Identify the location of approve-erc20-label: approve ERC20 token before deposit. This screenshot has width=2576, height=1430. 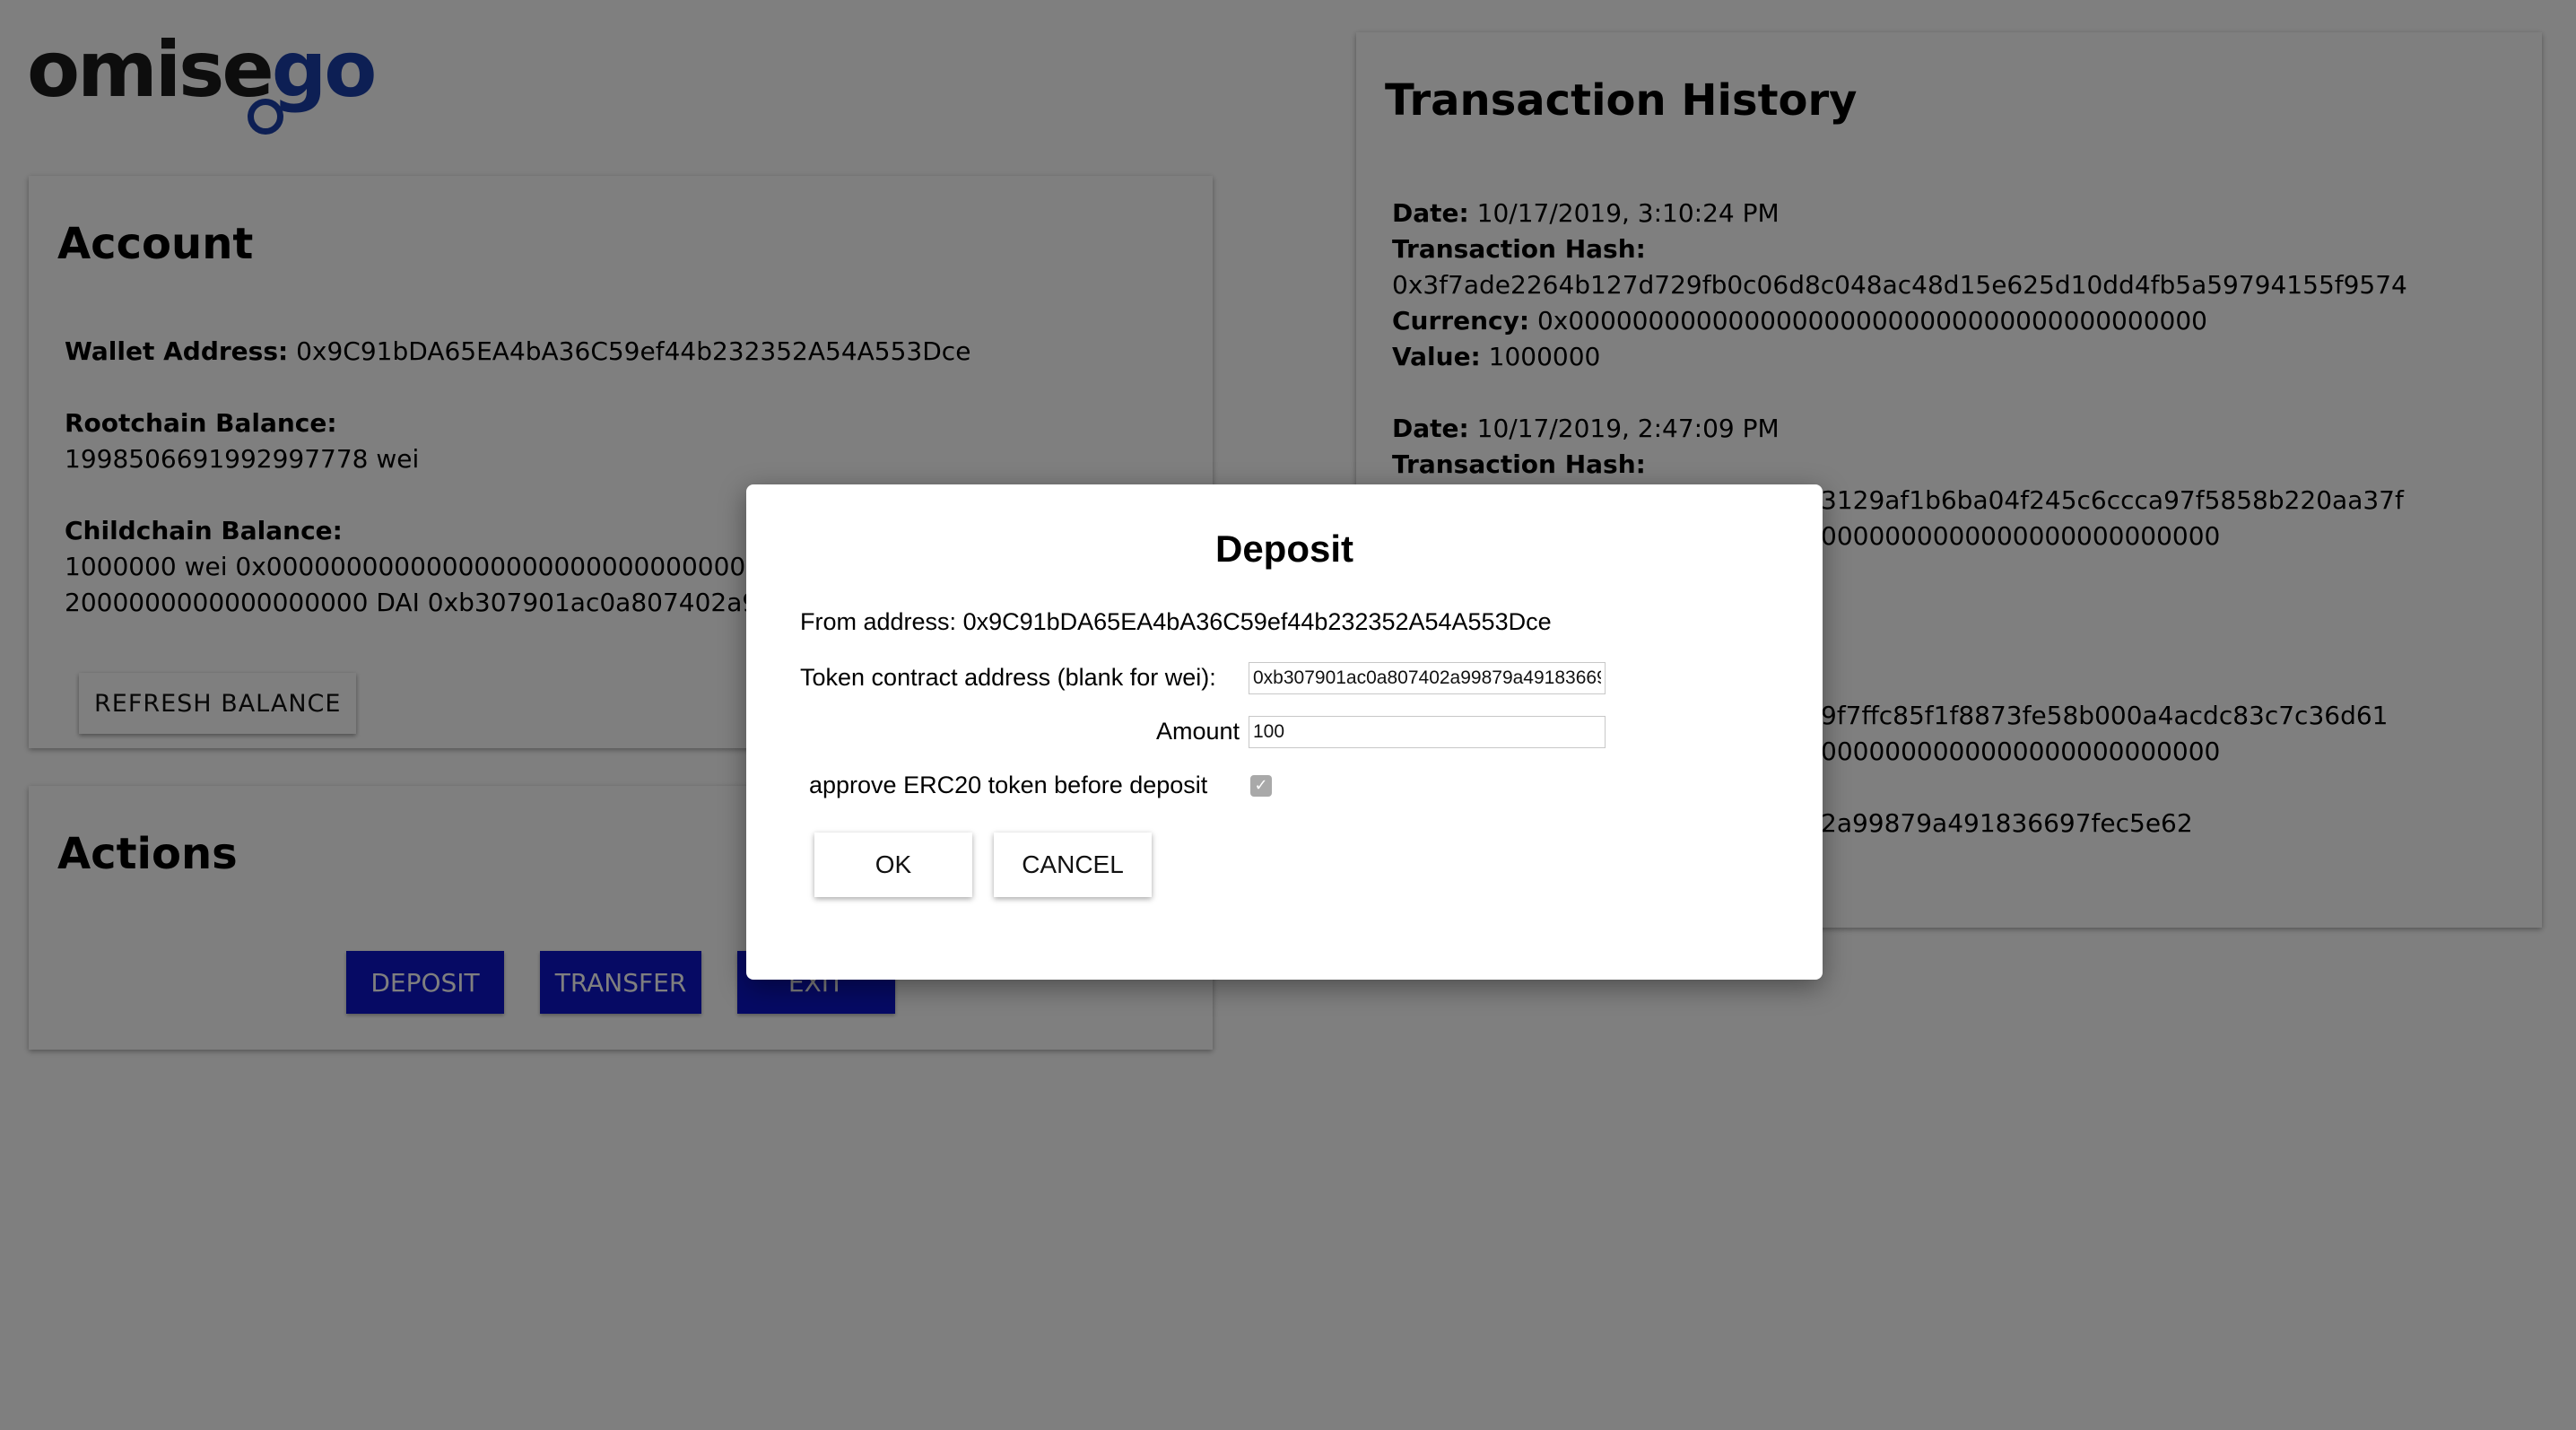
(1008, 785).